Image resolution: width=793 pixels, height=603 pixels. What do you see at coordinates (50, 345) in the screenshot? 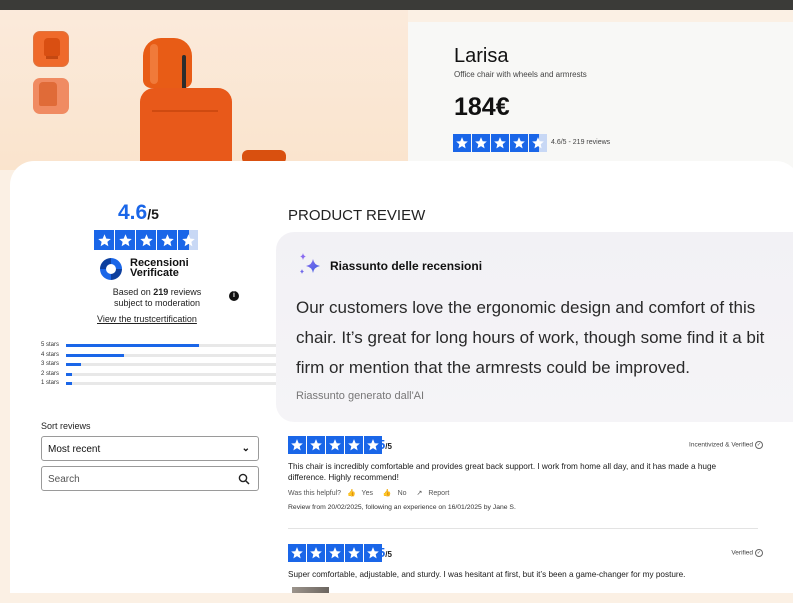
I see `rating-bar-label: 5 stars` at bounding box center [50, 345].